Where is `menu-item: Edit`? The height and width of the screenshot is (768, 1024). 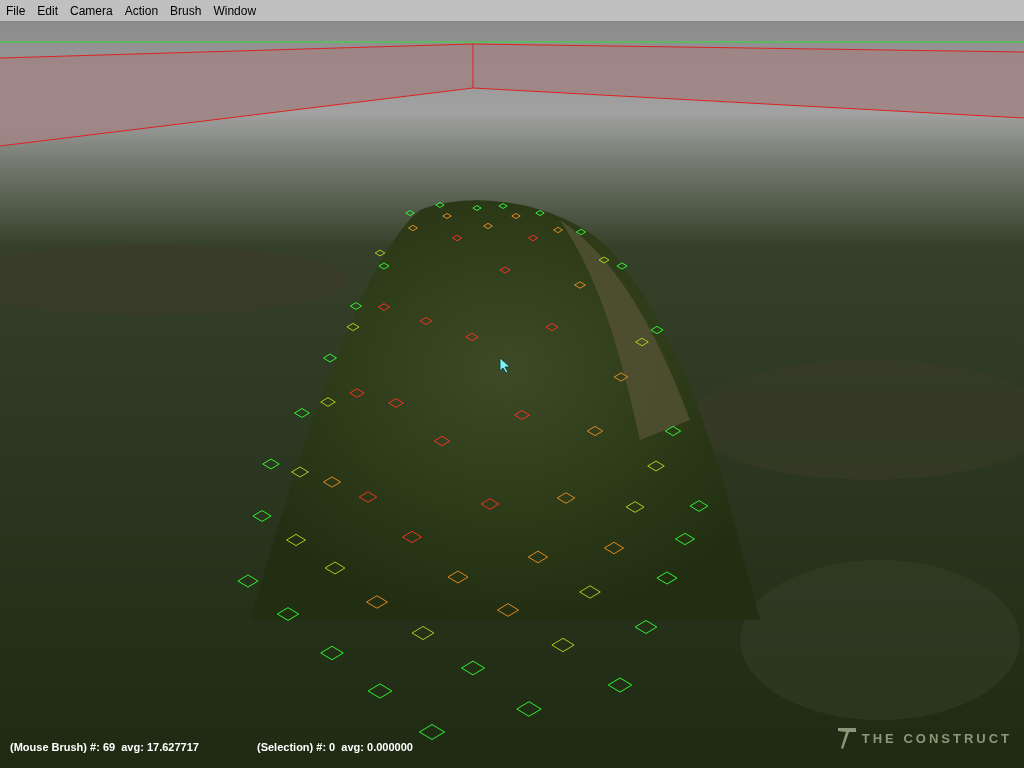 menu-item: Edit is located at coordinates (48, 11).